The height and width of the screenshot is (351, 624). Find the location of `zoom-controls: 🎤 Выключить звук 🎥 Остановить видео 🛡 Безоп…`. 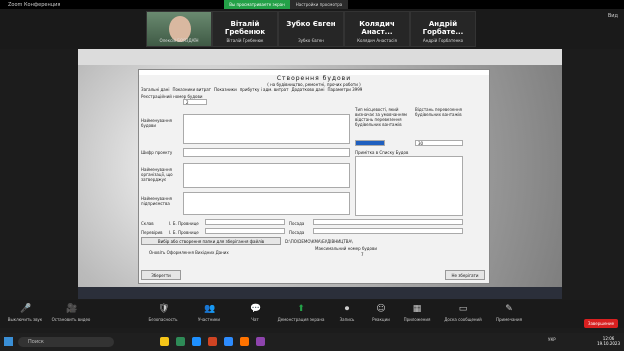

zoom-controls: 🎤 Выключить звук 🎥 Остановить видео 🛡 Безоп… is located at coordinates (312, 314).